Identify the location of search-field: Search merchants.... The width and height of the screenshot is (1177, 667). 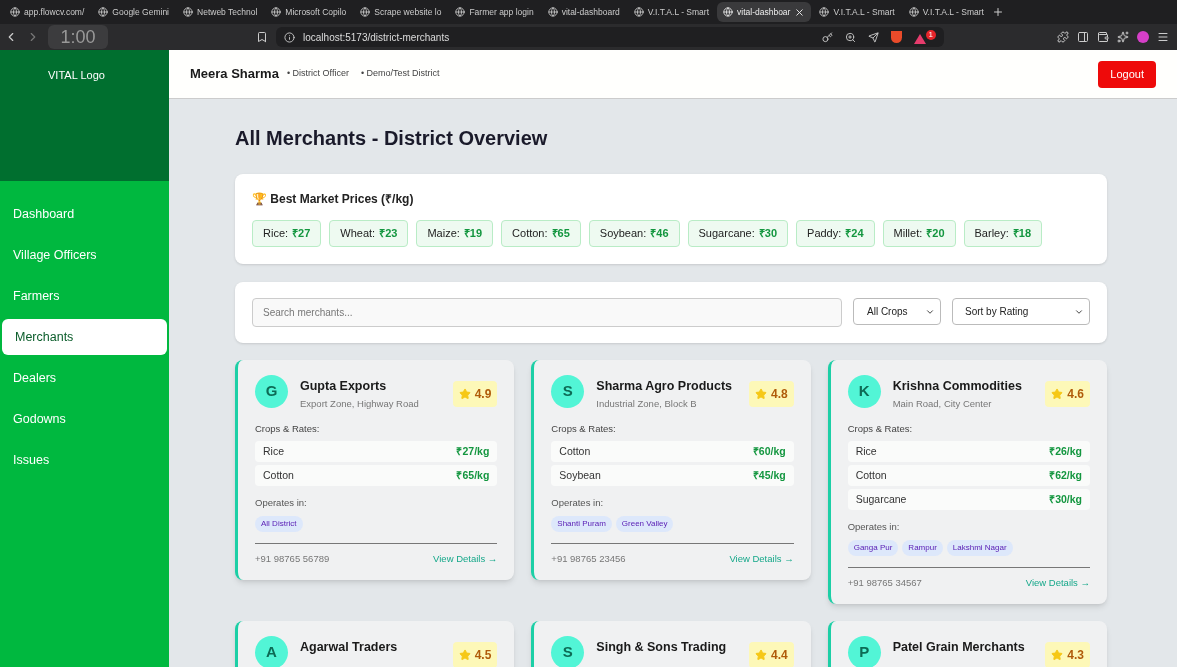
(547, 312).